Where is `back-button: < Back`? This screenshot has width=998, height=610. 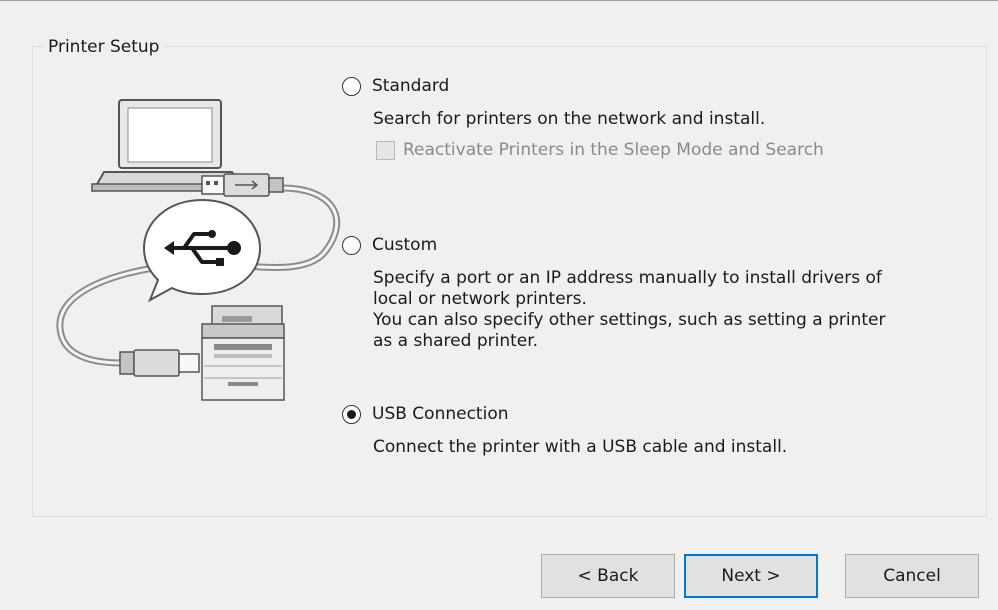
back-button: < Back is located at coordinates (608, 576).